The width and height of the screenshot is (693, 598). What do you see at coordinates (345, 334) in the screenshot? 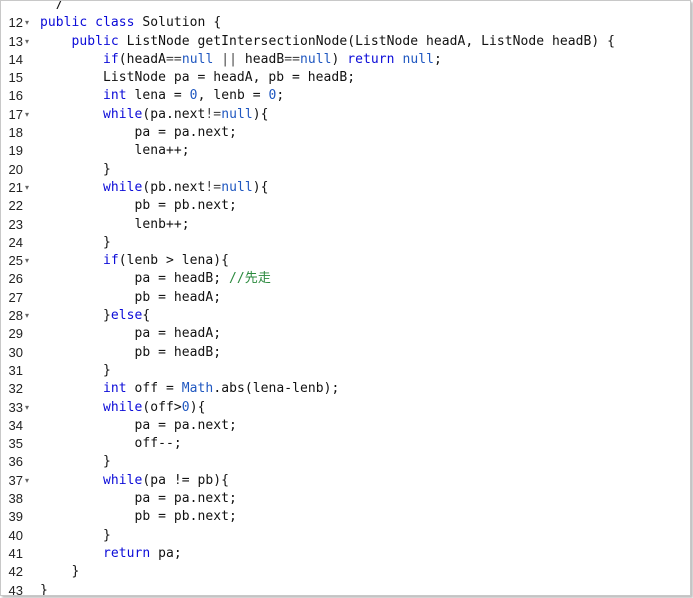
I see `code-line: 29 pa = headA;` at bounding box center [345, 334].